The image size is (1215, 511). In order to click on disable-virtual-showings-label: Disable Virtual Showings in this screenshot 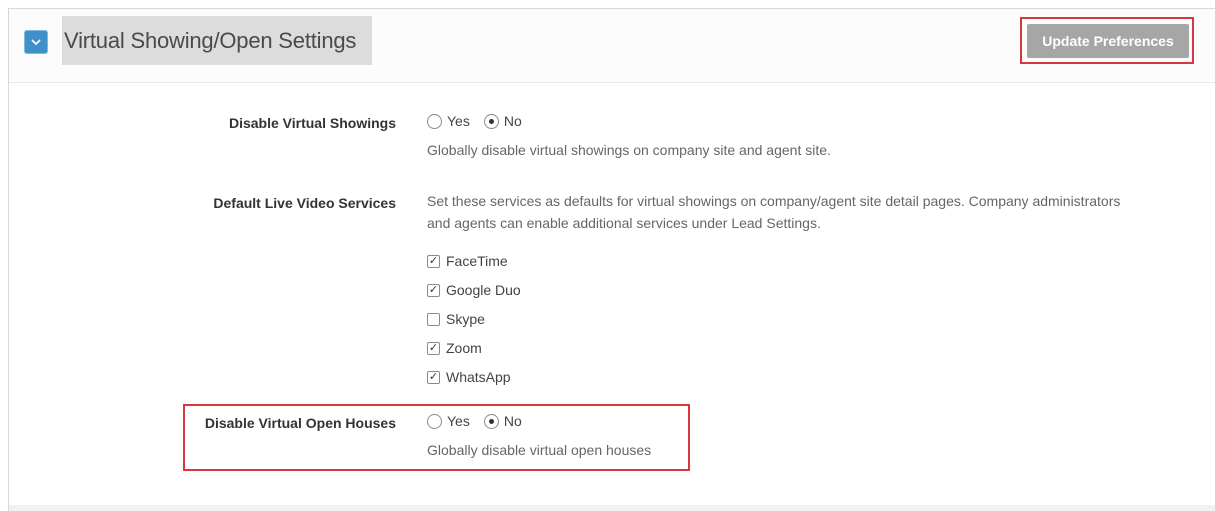, I will do `click(312, 123)`.